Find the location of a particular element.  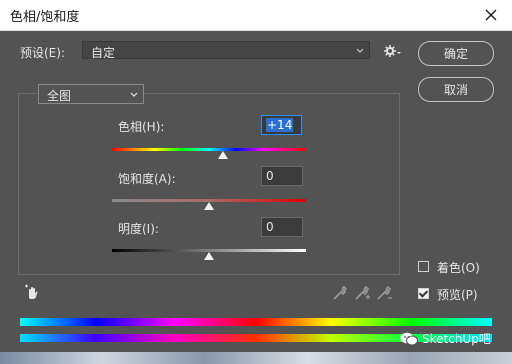

lightness-slider-thumb is located at coordinates (209, 256).